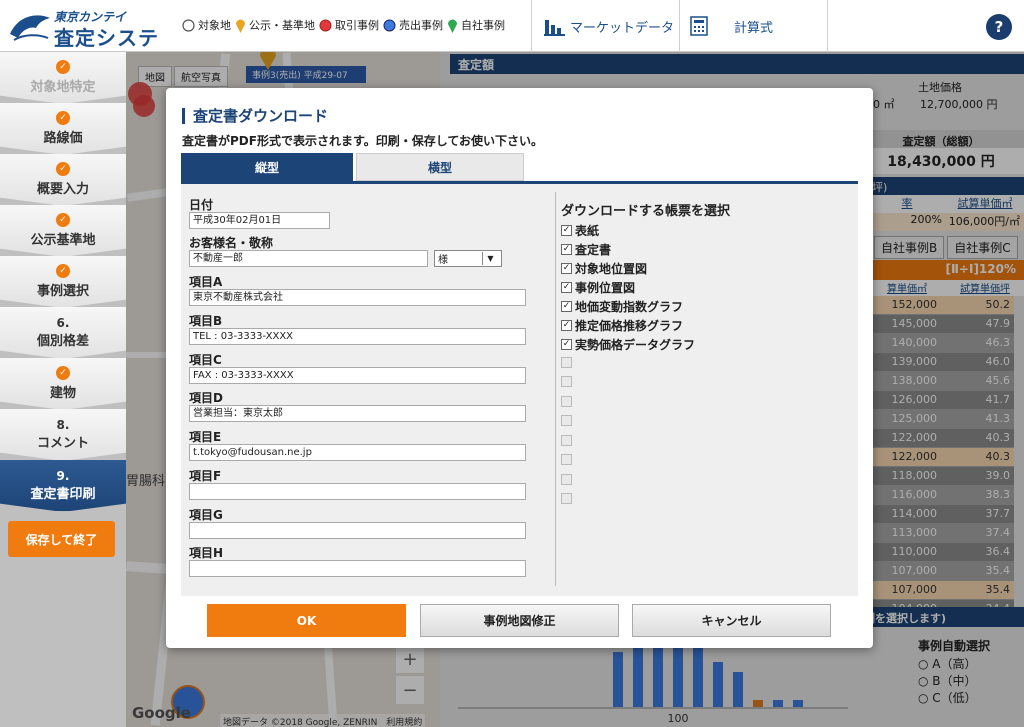  What do you see at coordinates (30, 28) in the screenshot?
I see `dolphin-logo-icon` at bounding box center [30, 28].